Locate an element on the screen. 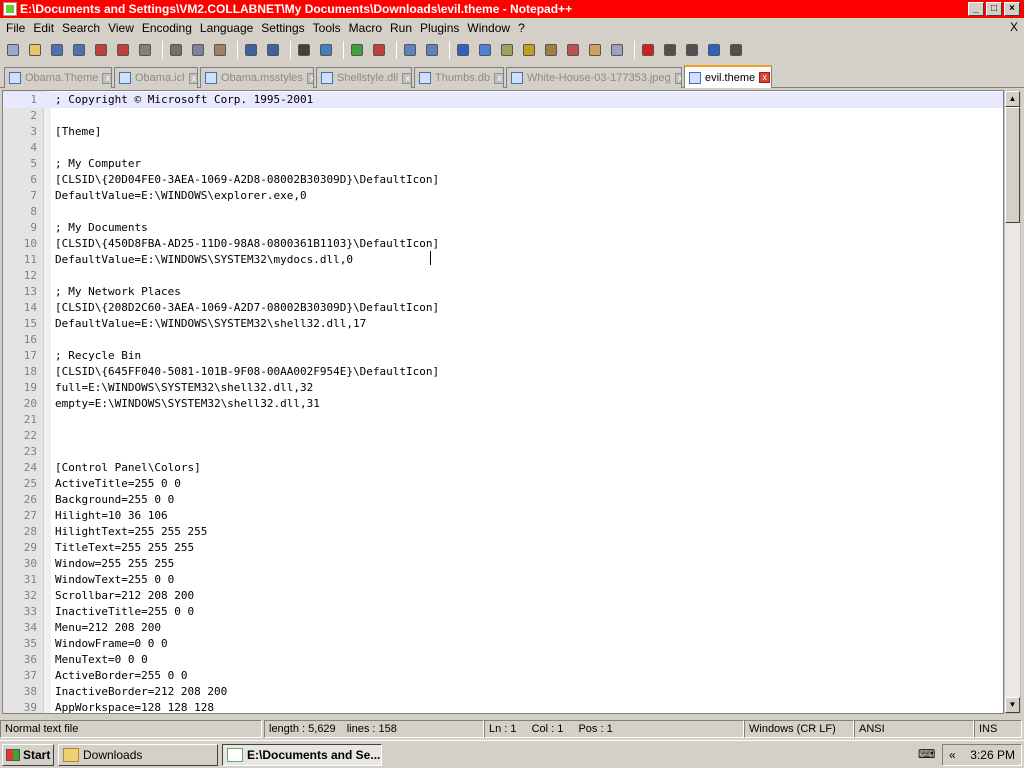 The height and width of the screenshot is (768, 1024). maximize-button: □ is located at coordinates (994, 9).